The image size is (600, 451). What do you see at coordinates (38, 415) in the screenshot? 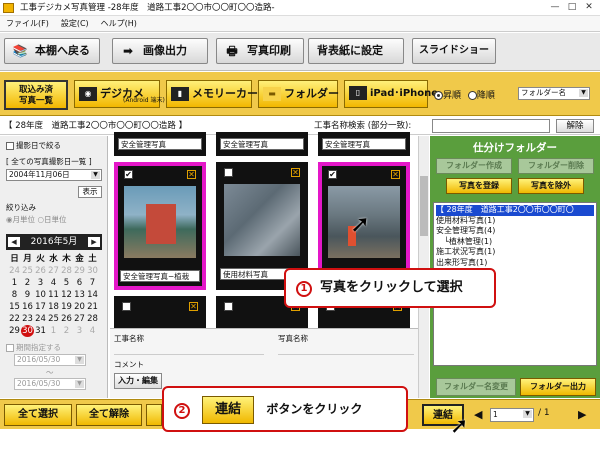
I see `select-all-button: 全て選択` at bounding box center [38, 415].